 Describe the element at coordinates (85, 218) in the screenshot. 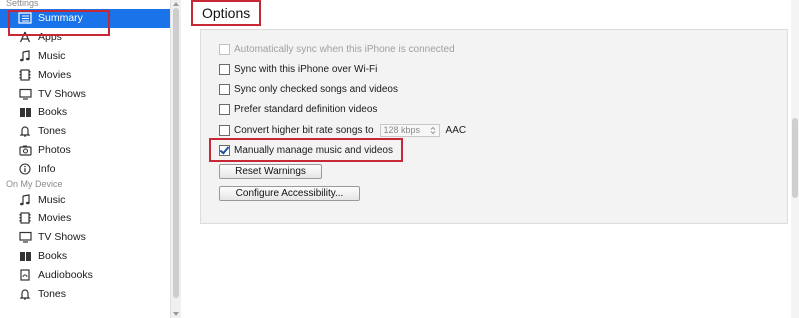

I see `device-item-movies: Movies` at that location.